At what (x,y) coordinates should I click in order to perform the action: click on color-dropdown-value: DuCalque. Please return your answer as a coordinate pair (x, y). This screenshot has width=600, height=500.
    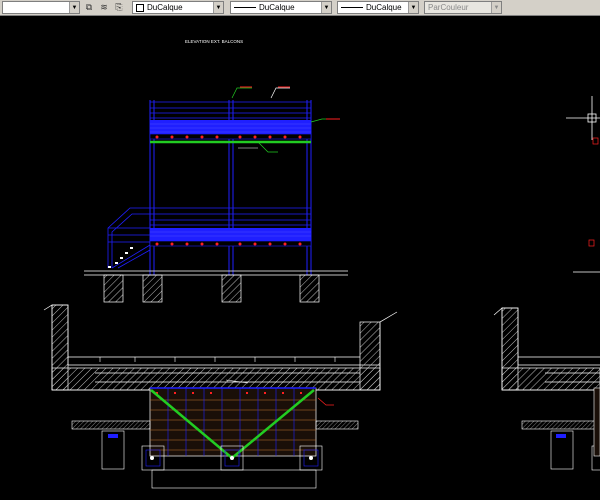
    Looking at the image, I should click on (165, 7).